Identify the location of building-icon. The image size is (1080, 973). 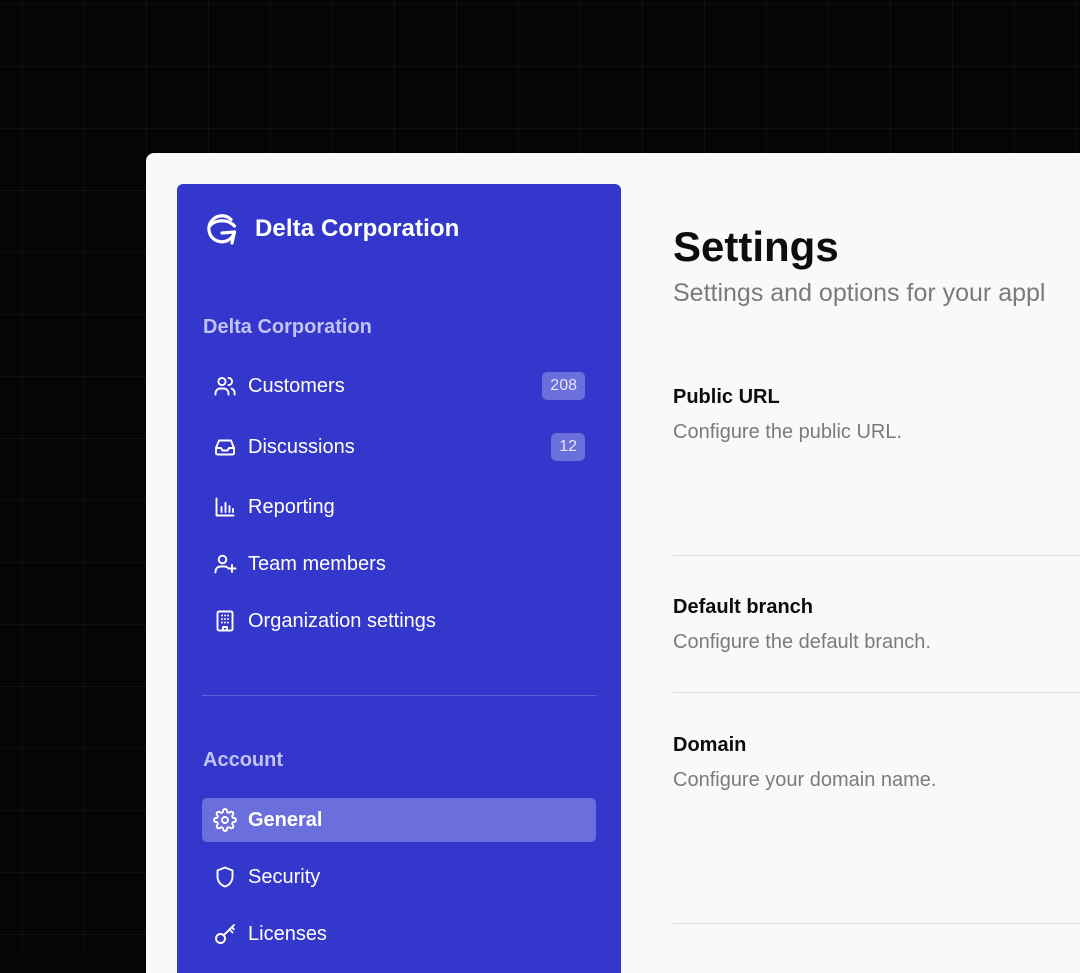
(225, 621).